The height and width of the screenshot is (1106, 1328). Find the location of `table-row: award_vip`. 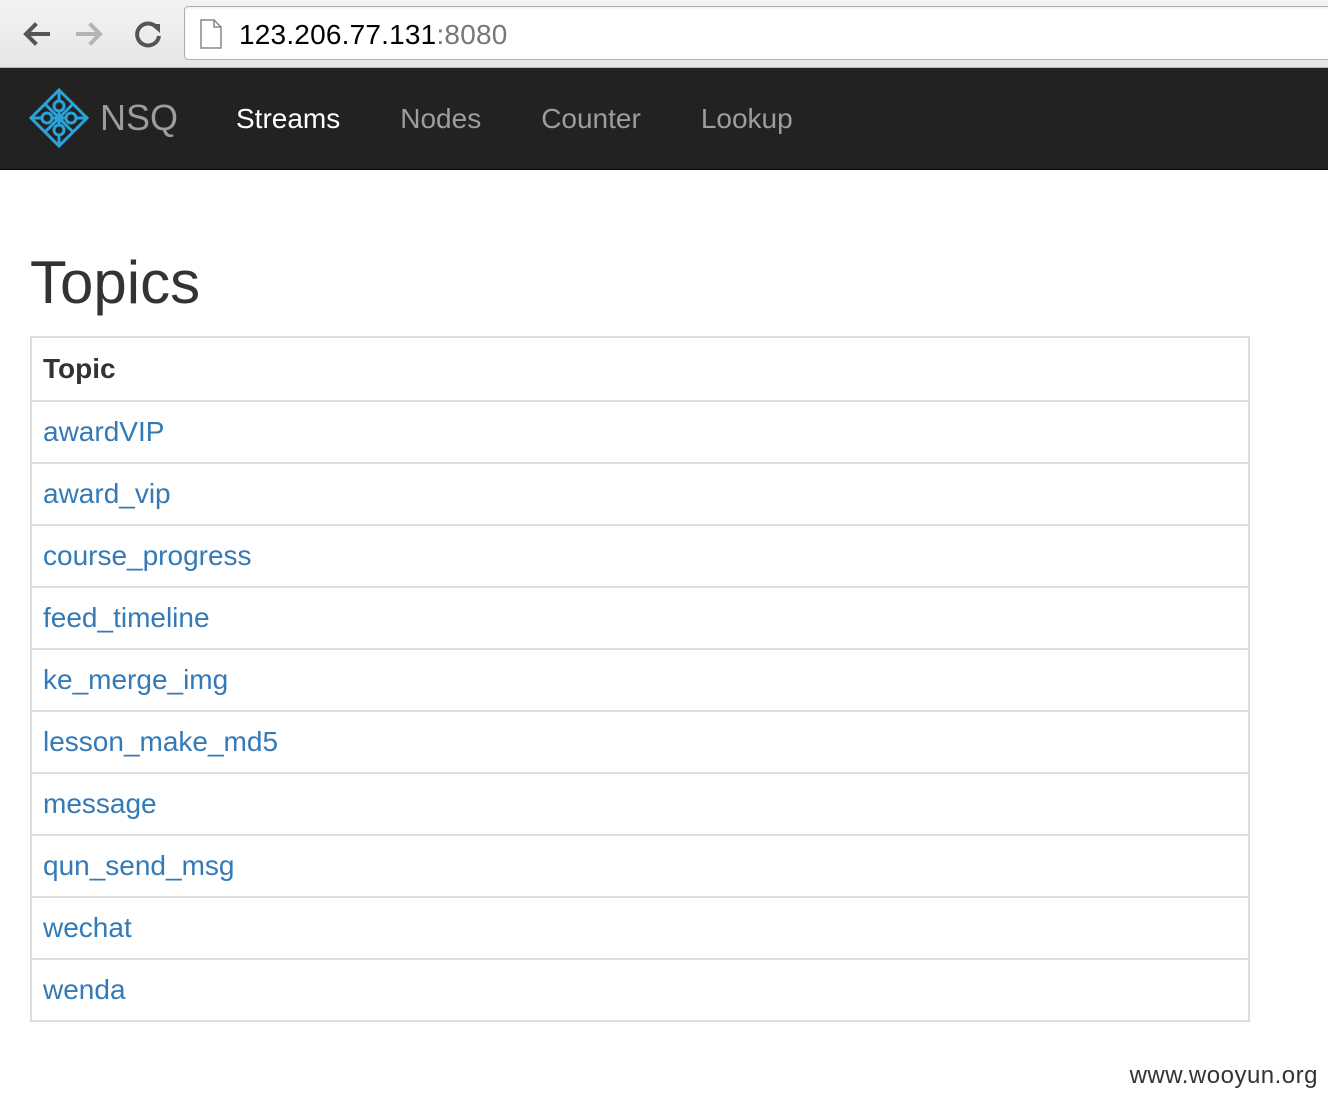

table-row: award_vip is located at coordinates (640, 493).